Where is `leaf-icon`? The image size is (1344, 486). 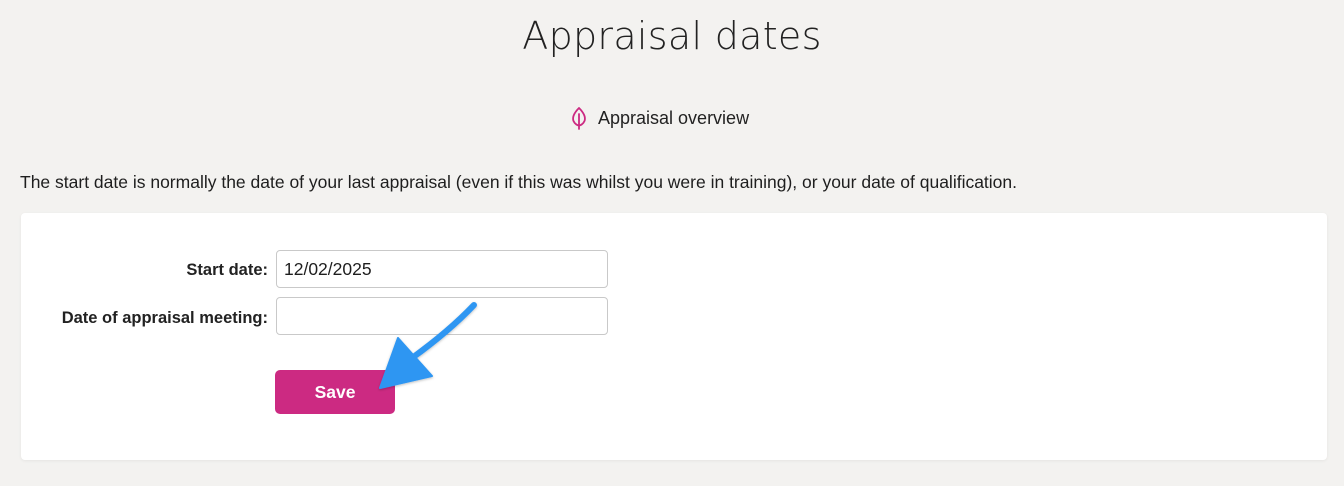
leaf-icon is located at coordinates (579, 118).